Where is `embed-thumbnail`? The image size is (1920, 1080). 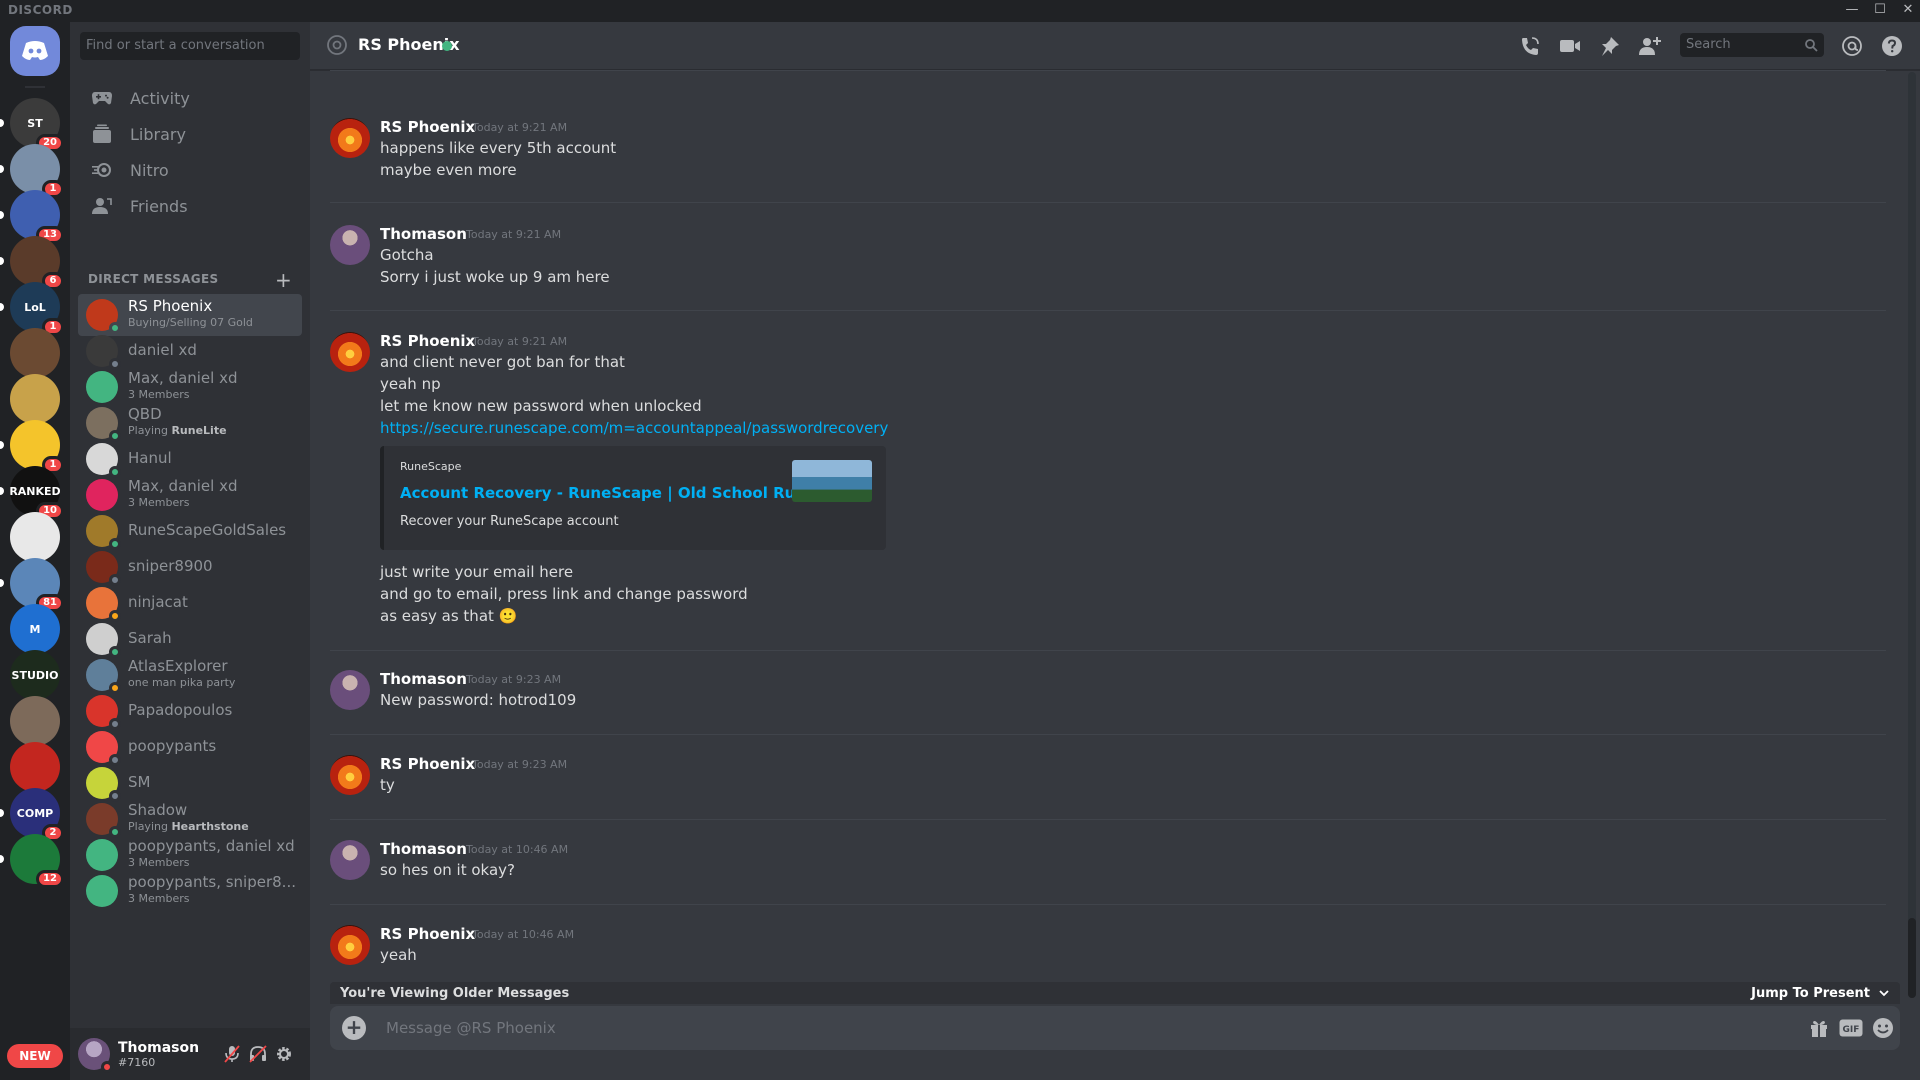
embed-thumbnail is located at coordinates (832, 481).